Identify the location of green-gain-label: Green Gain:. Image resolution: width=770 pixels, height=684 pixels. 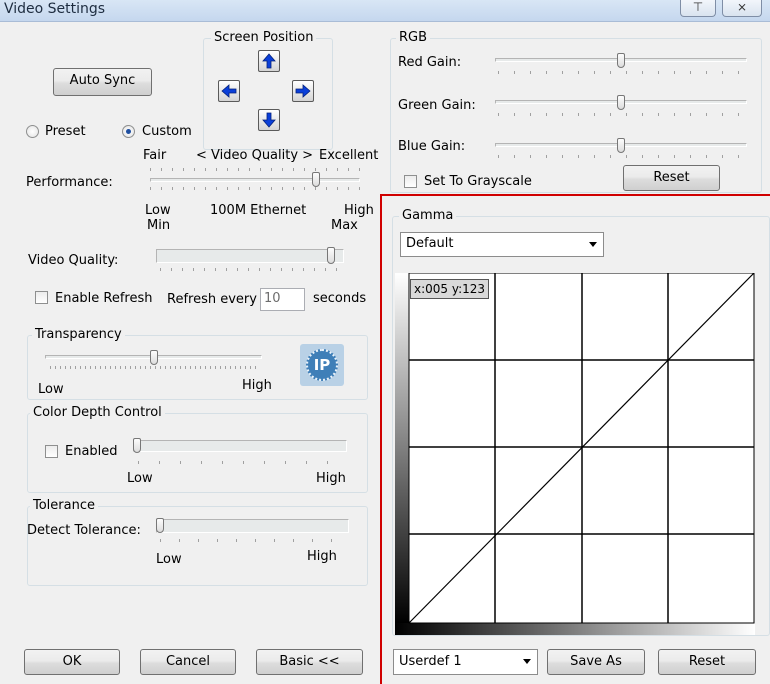
(437, 105).